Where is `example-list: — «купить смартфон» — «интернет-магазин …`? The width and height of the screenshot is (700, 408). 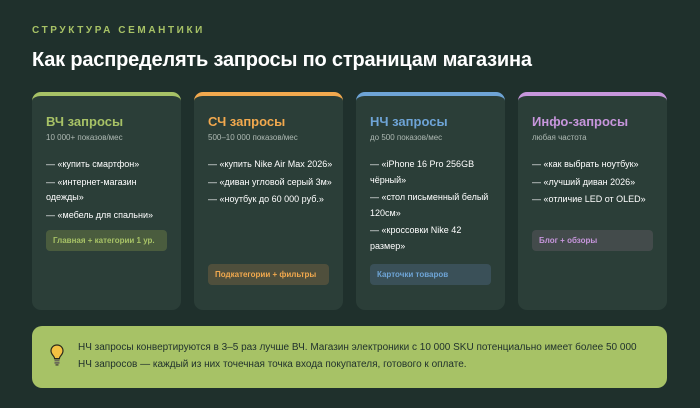
example-list: — «купить смартфон» — «интернет-магазин … is located at coordinates (109, 191).